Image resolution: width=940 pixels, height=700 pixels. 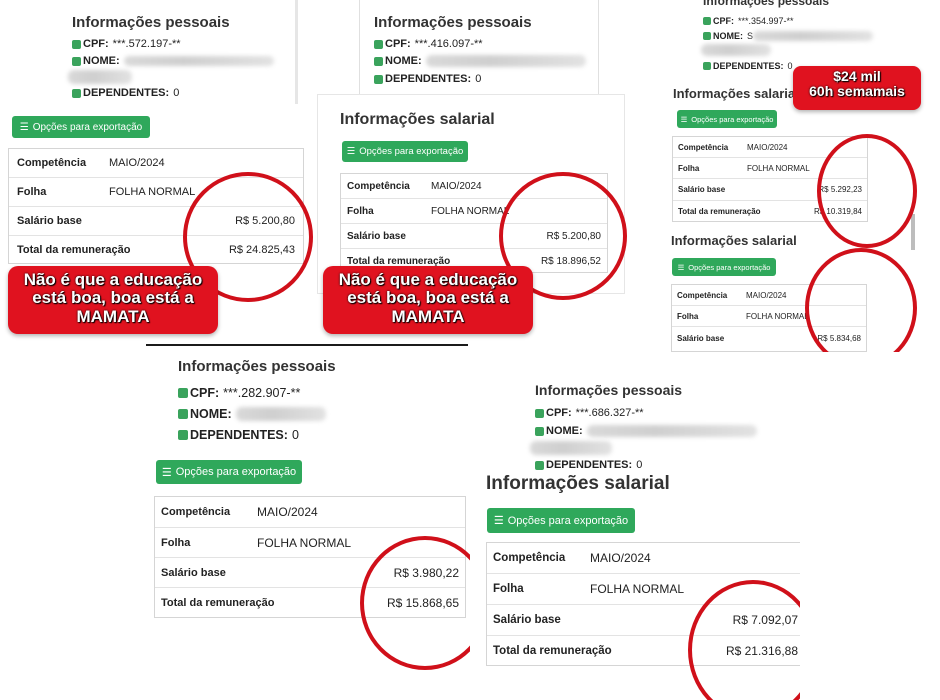 I want to click on cpf-value: ***.282.907-**, so click(x=262, y=393).